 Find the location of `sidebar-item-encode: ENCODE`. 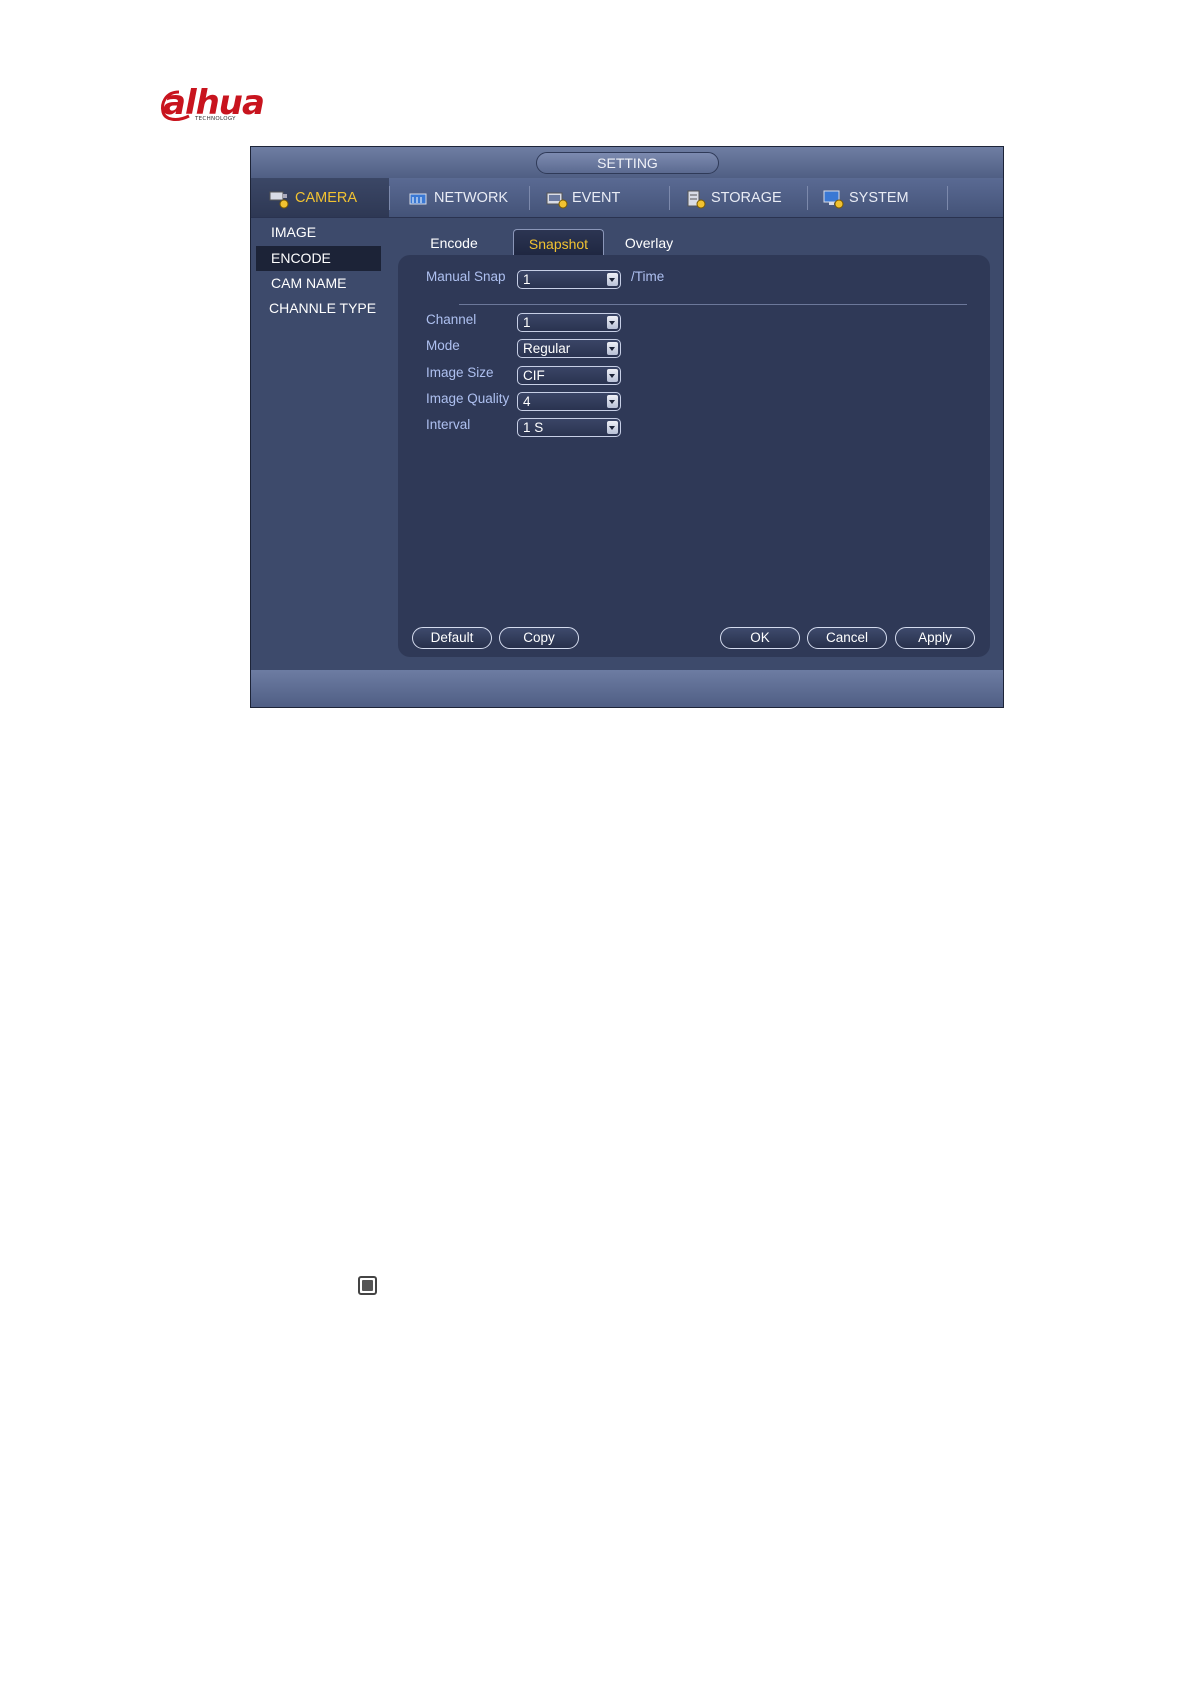

sidebar-item-encode: ENCODE is located at coordinates (318, 258).